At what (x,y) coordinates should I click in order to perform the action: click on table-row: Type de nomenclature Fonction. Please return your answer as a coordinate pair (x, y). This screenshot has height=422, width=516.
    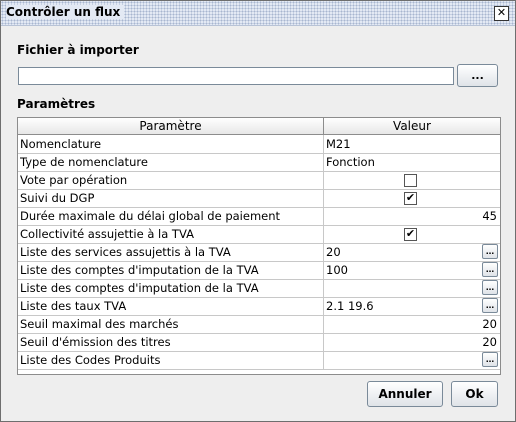
    Looking at the image, I should click on (259, 162).